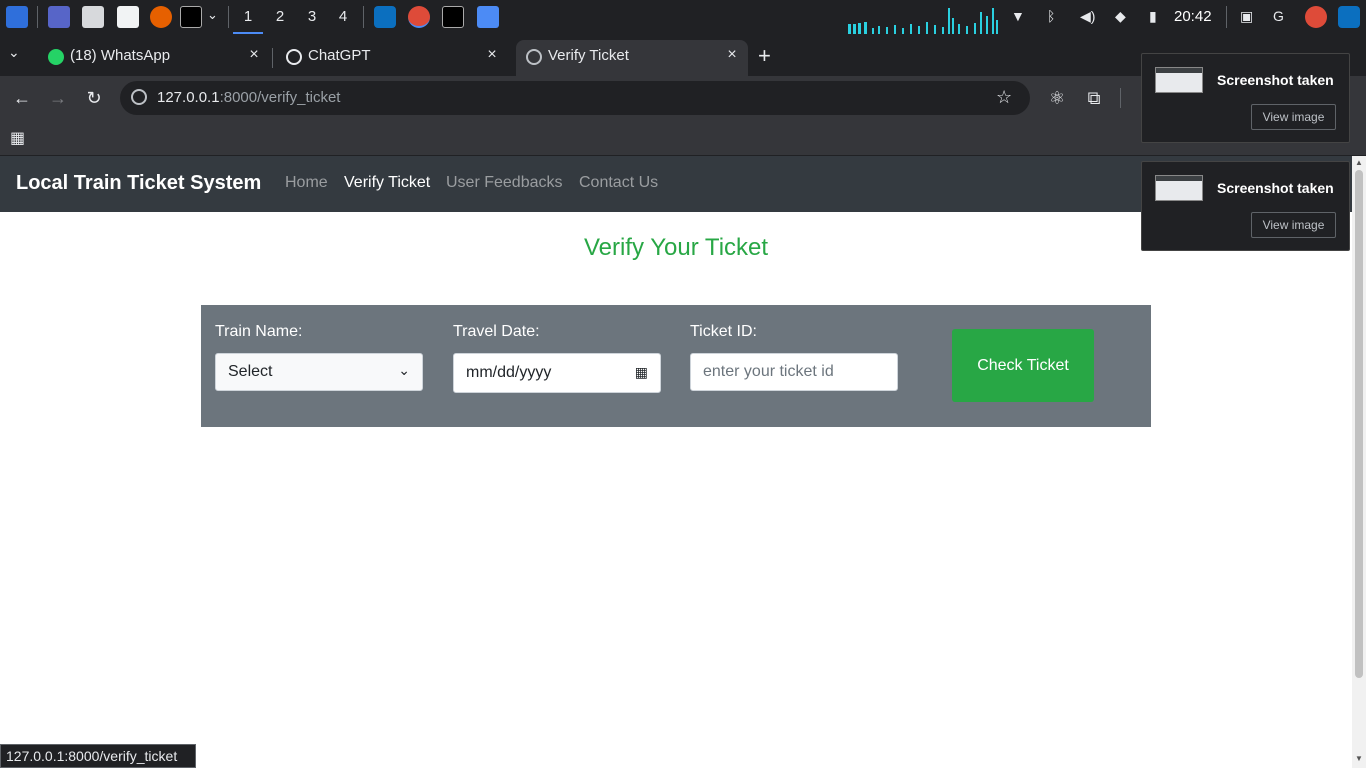 This screenshot has height=768, width=1366. I want to click on folder-icon, so click(488, 17).